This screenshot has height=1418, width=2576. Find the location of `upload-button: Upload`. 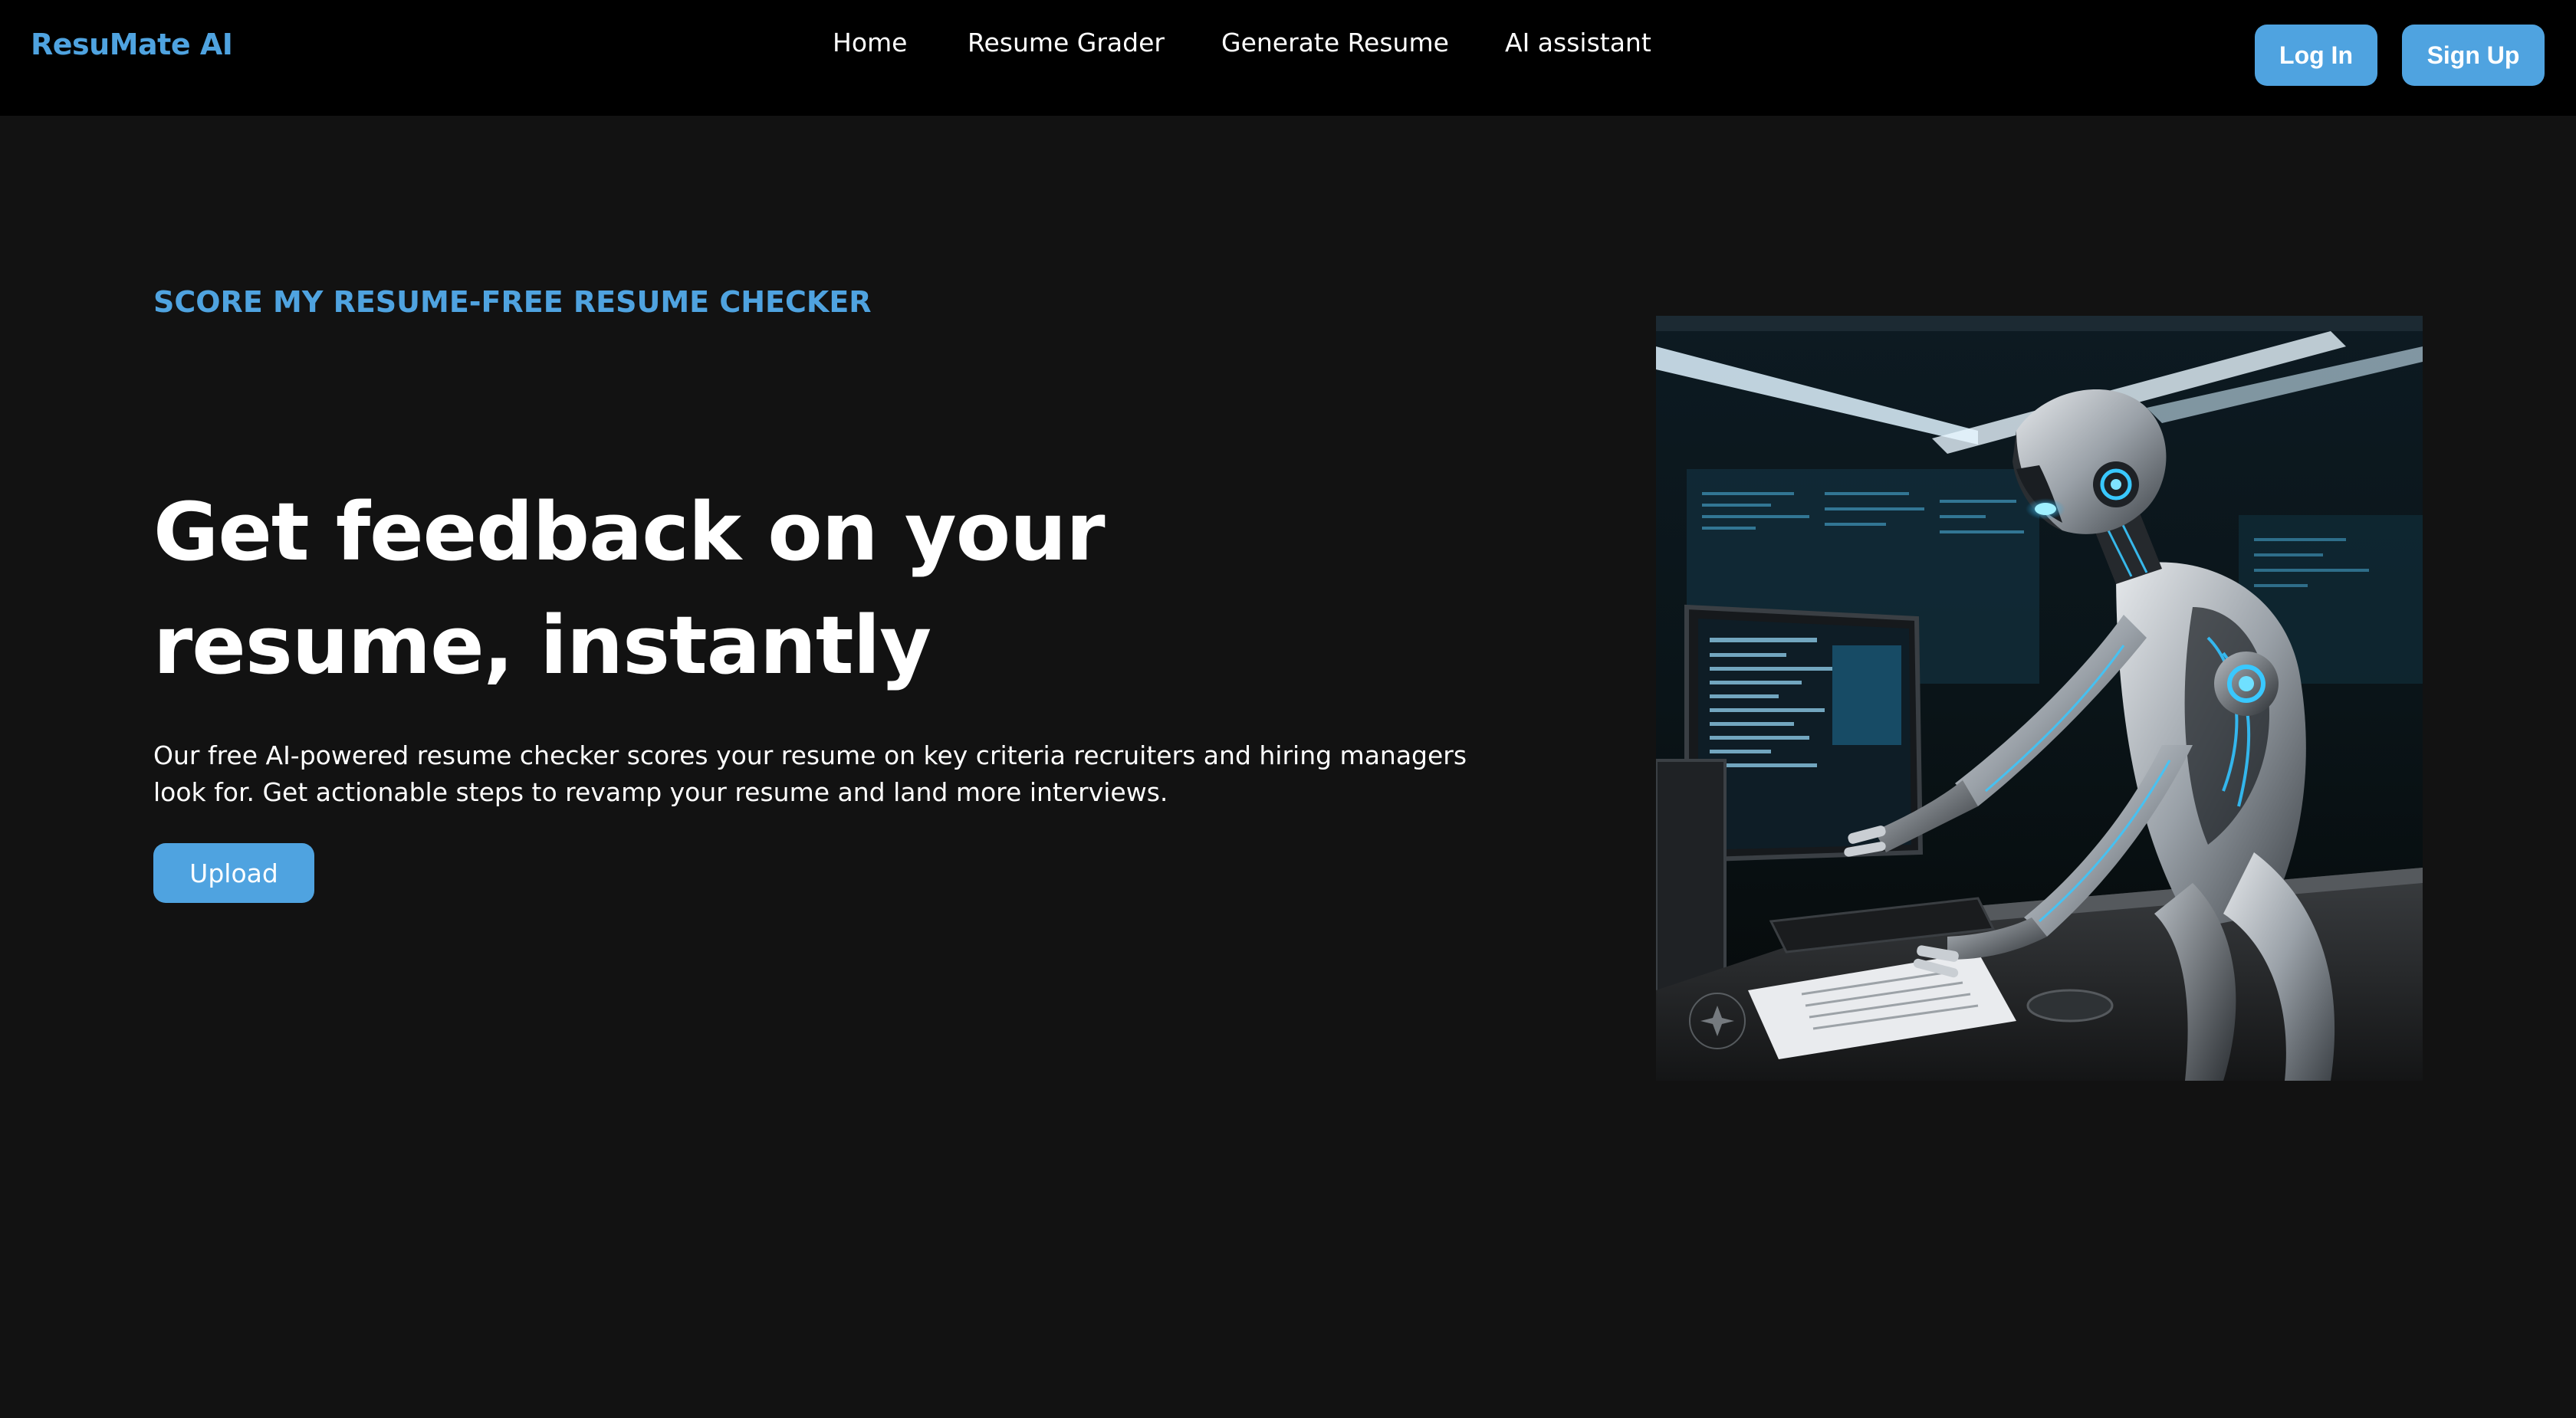

upload-button: Upload is located at coordinates (234, 873).